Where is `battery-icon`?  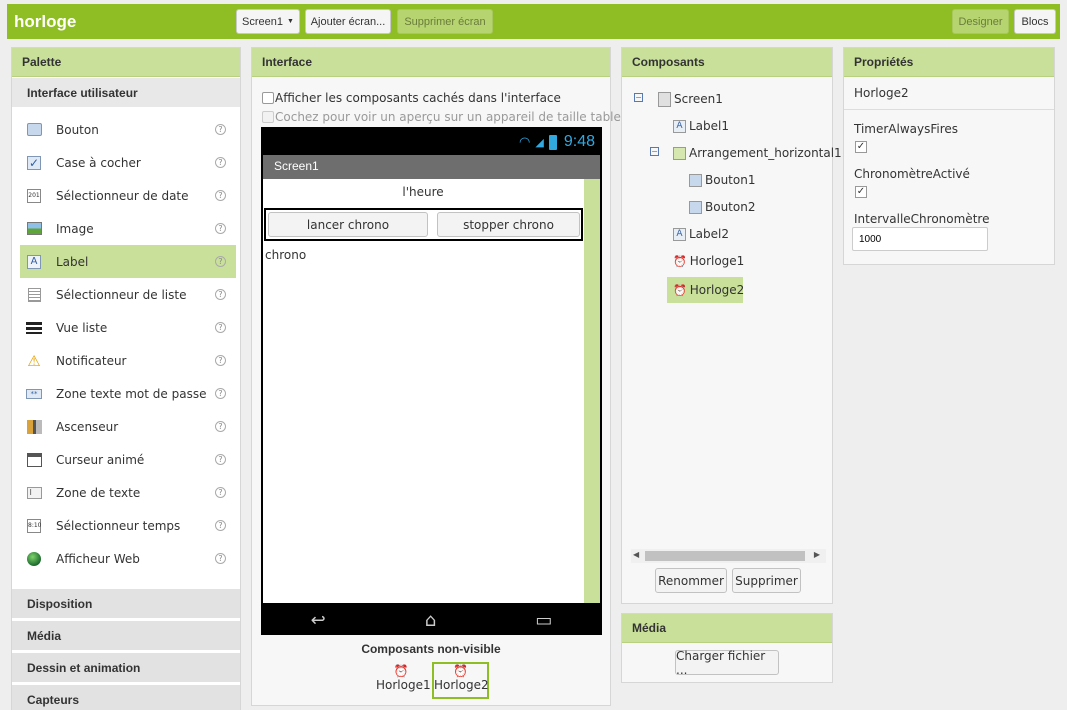 battery-icon is located at coordinates (552, 142).